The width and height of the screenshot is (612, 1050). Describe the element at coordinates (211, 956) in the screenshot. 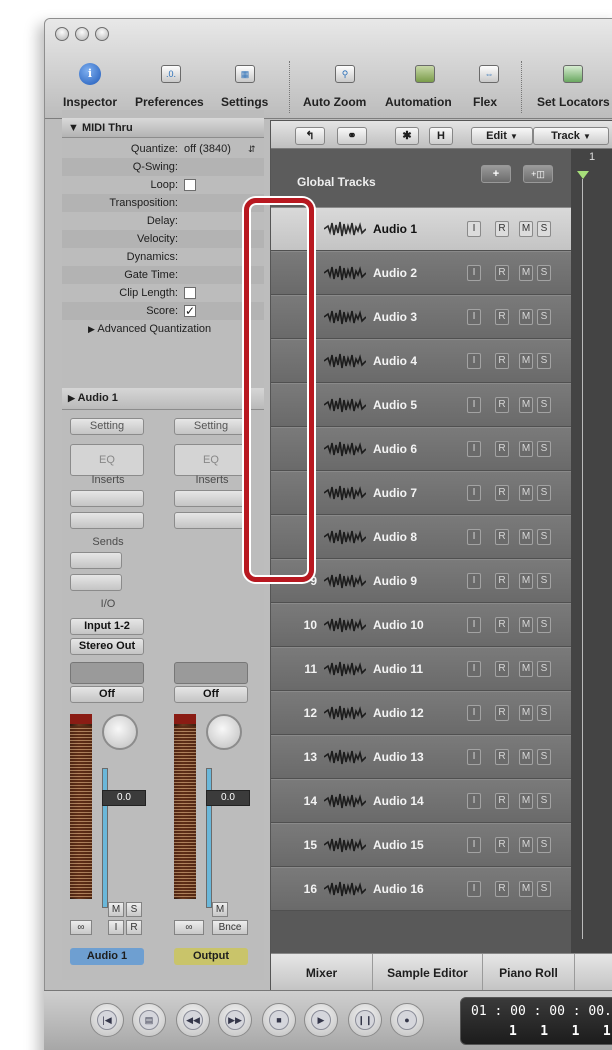

I see `channel-name: Output` at that location.